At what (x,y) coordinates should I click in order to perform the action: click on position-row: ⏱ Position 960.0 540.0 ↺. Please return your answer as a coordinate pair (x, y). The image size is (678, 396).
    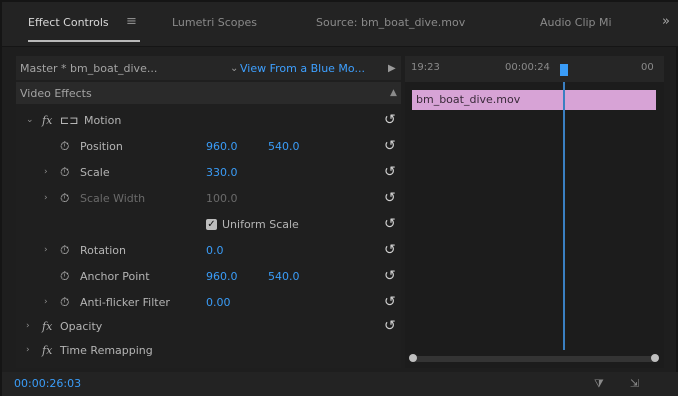
    Looking at the image, I should click on (208, 146).